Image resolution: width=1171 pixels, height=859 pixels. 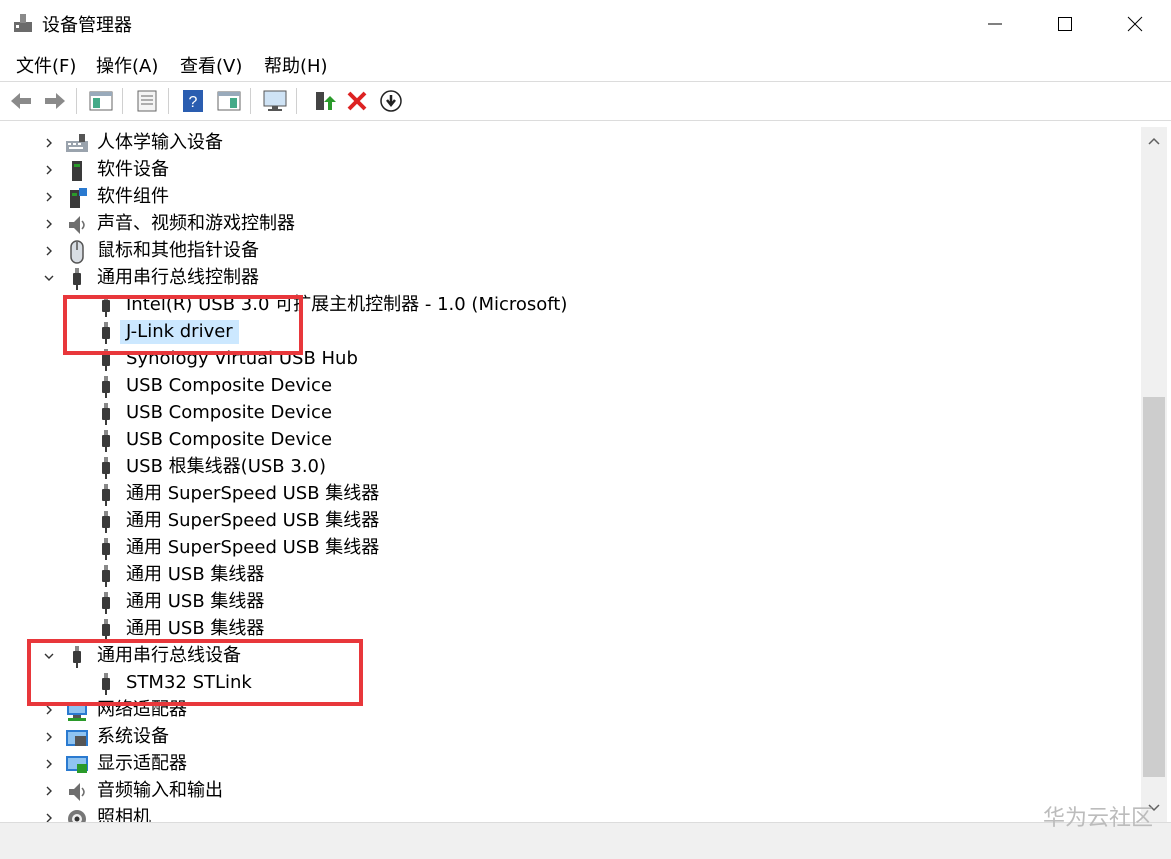 I want to click on view-icon, so click(x=229, y=101).